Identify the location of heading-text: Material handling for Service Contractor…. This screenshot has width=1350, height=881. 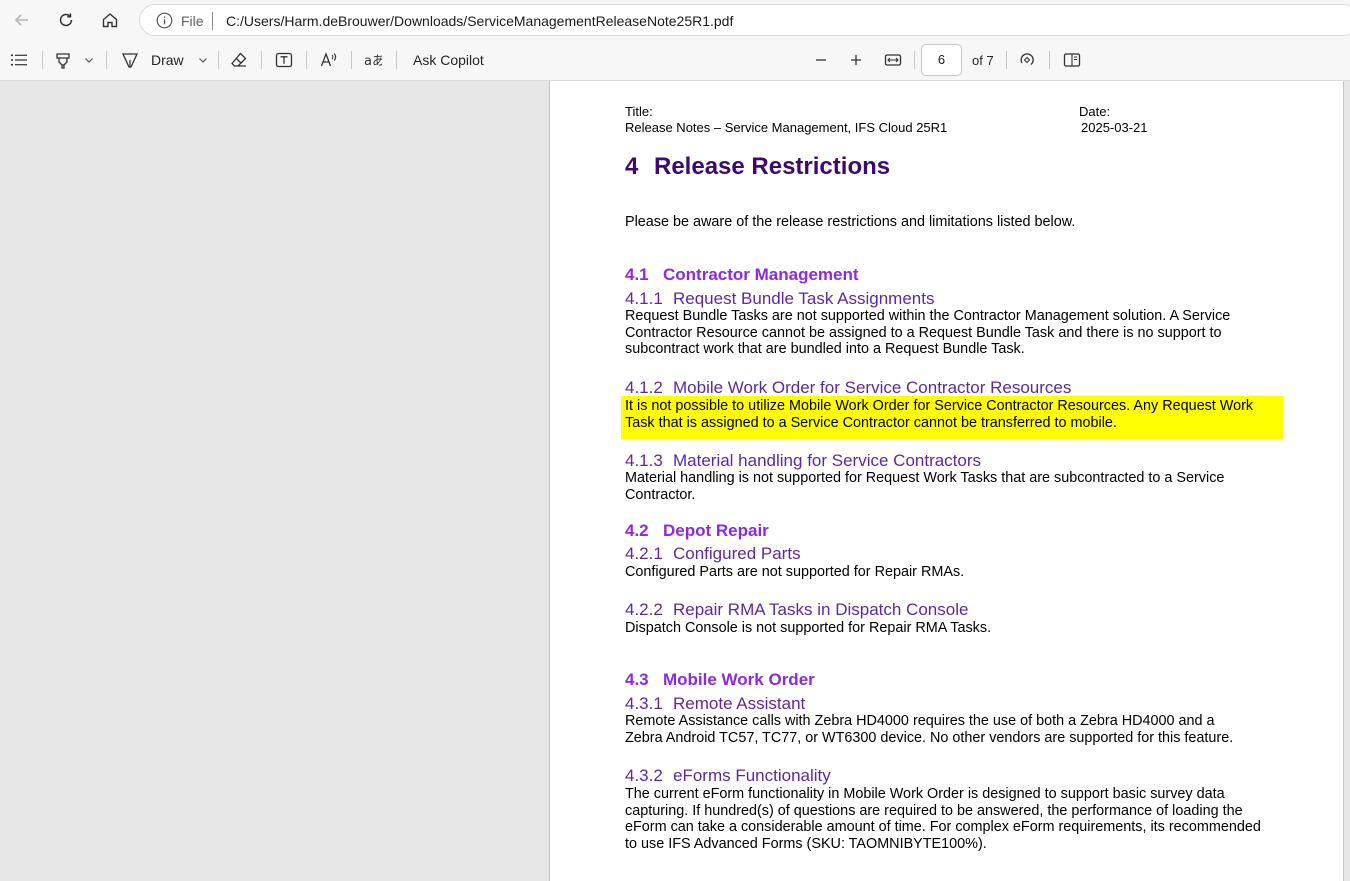
(827, 460).